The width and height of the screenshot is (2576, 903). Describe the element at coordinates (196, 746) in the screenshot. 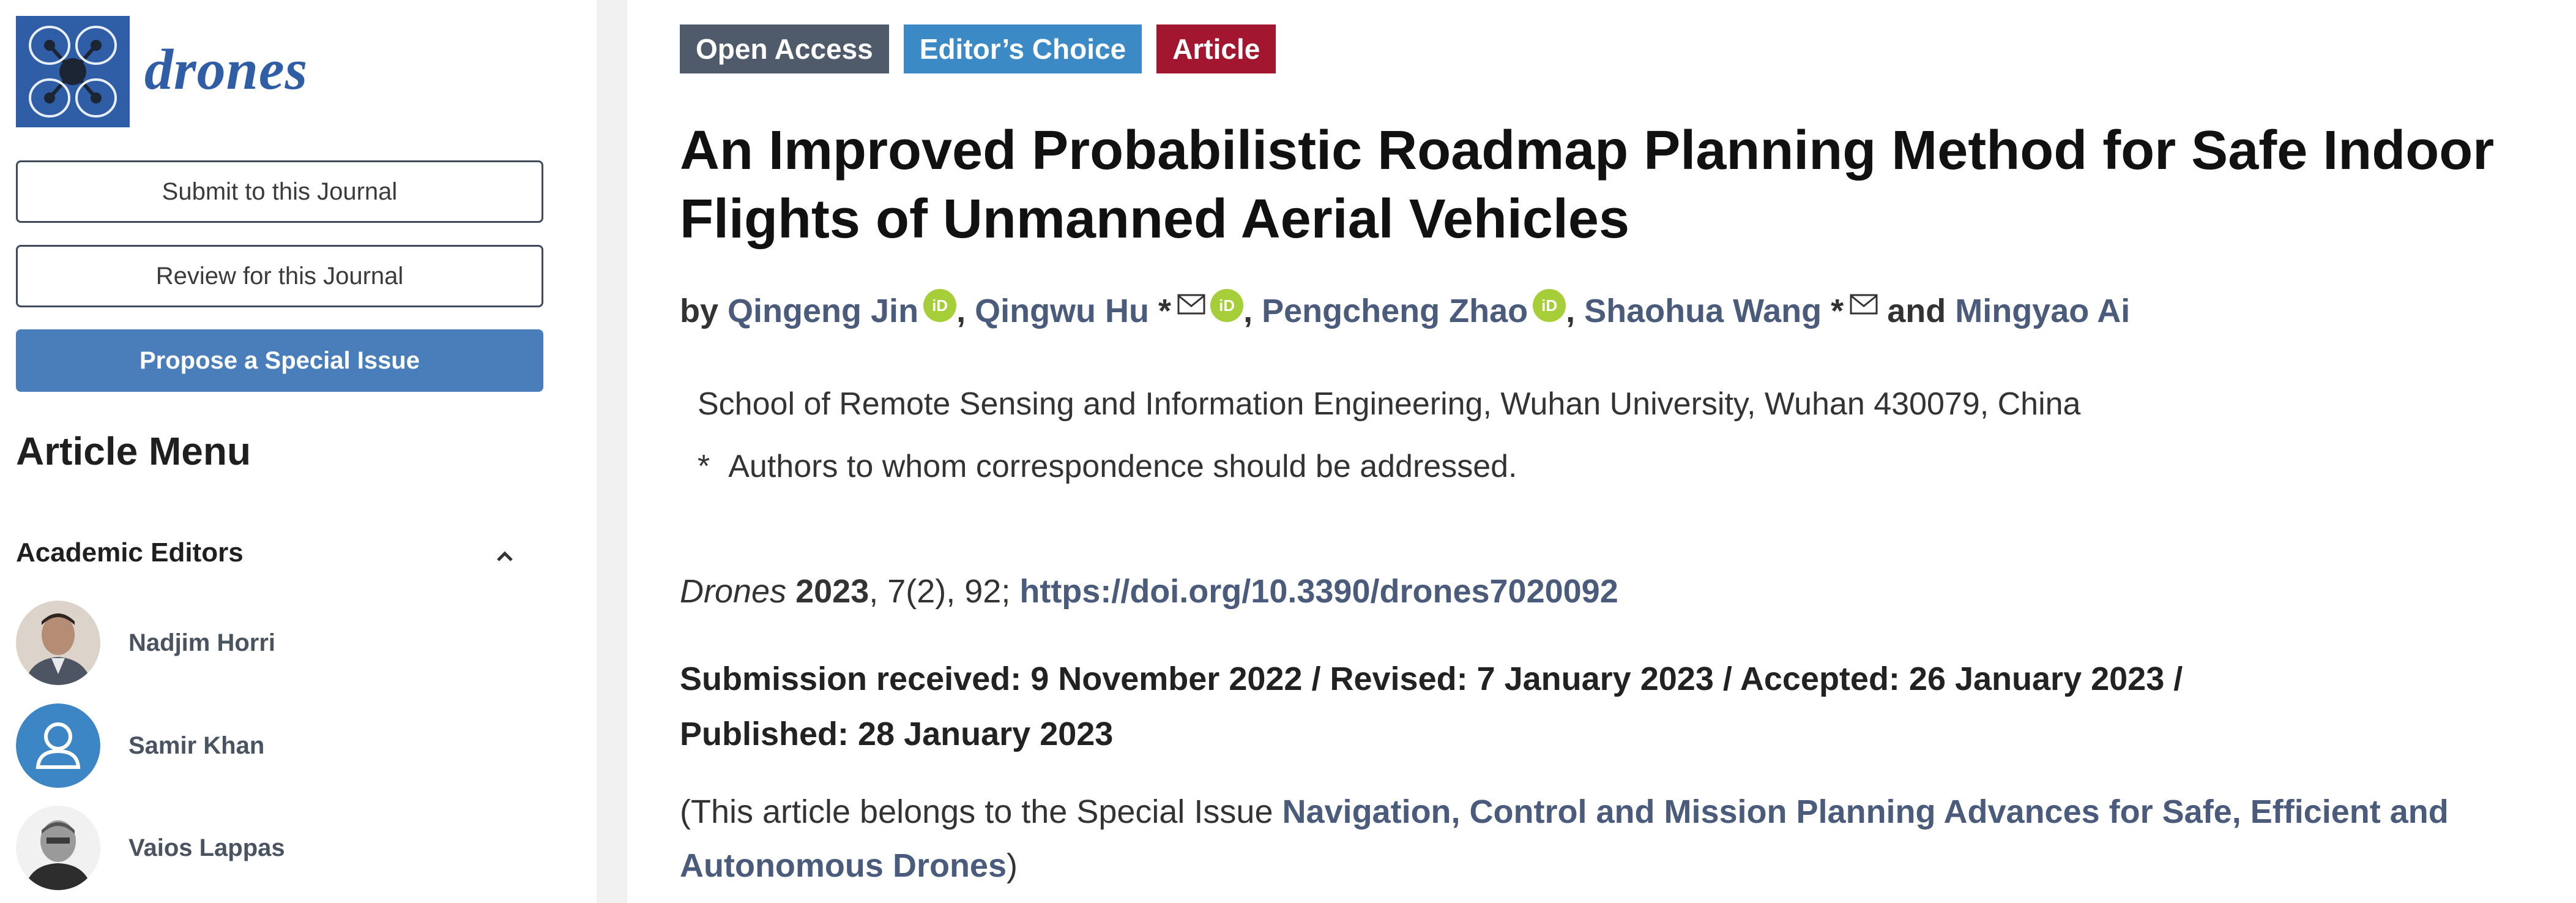

I see `editor-name: Samir Khan` at that location.